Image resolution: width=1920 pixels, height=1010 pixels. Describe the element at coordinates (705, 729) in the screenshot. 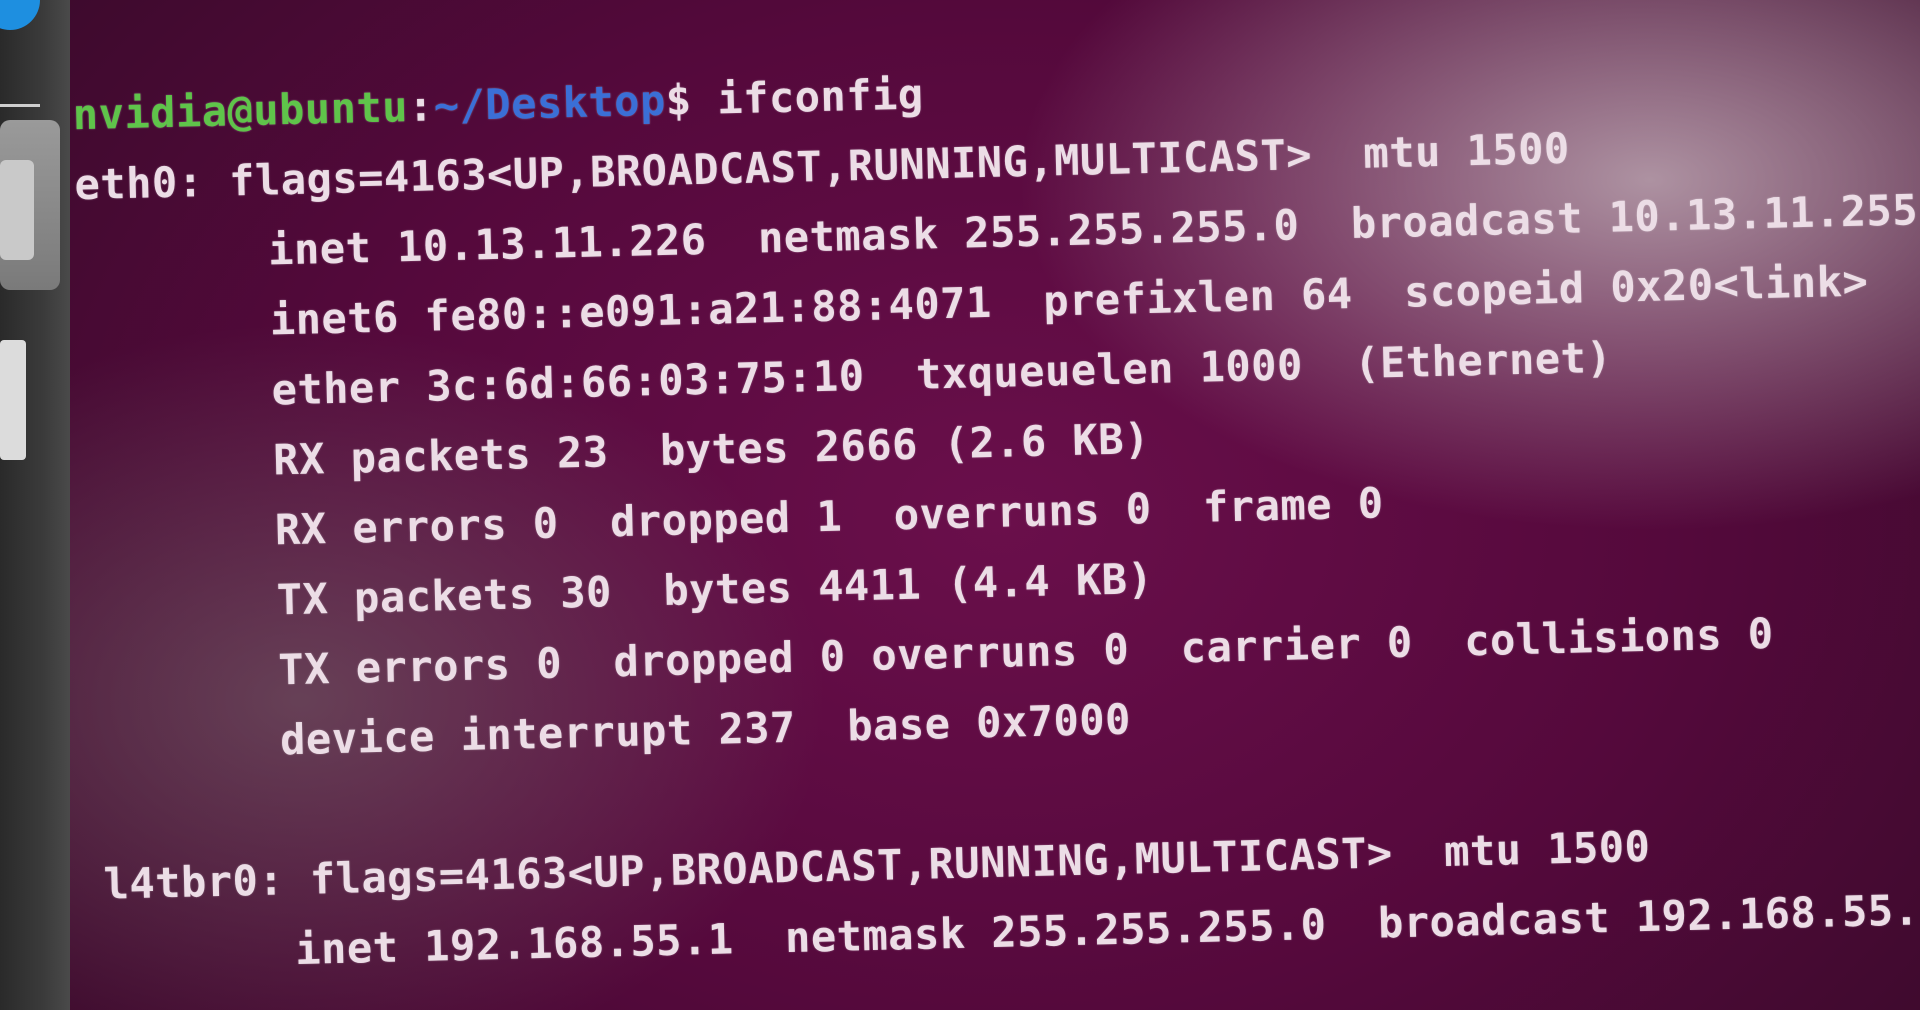

I see `eth0-device-line: device interrupt 237 base 0x7000` at that location.